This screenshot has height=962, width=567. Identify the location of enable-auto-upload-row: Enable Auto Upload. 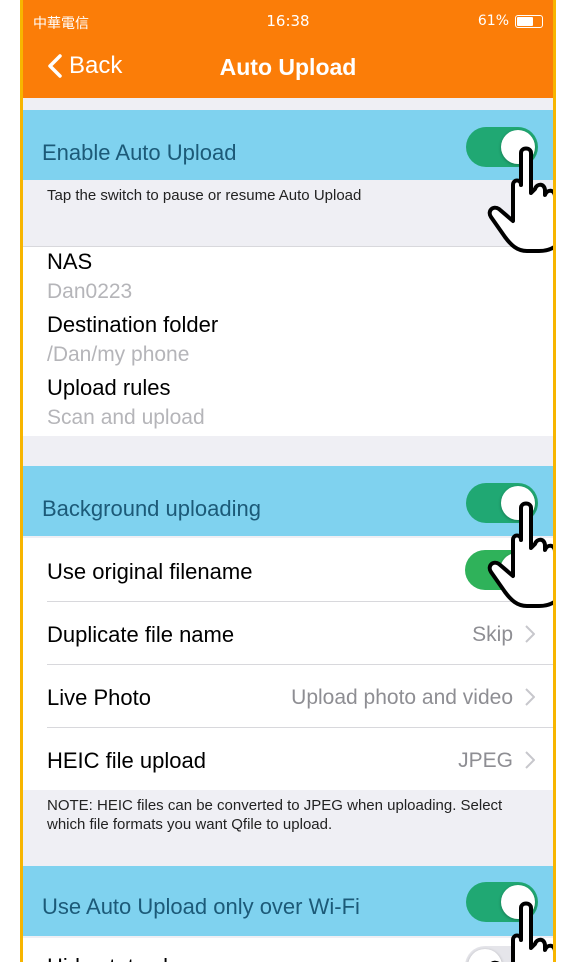
(288, 145).